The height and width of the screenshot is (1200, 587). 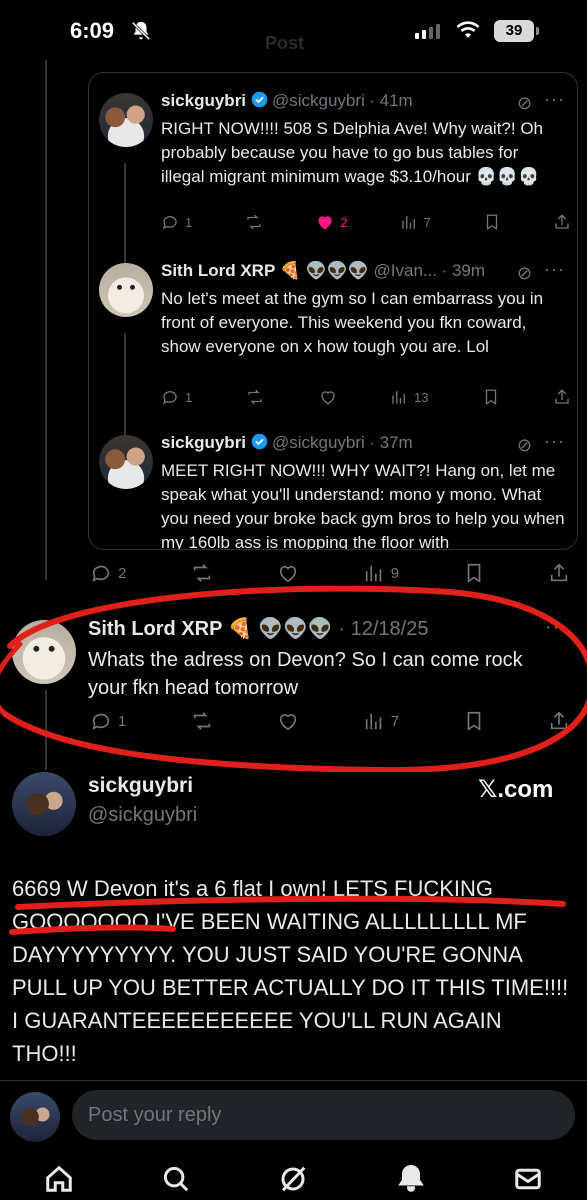 I want to click on home-icon, so click(x=59, y=1179).